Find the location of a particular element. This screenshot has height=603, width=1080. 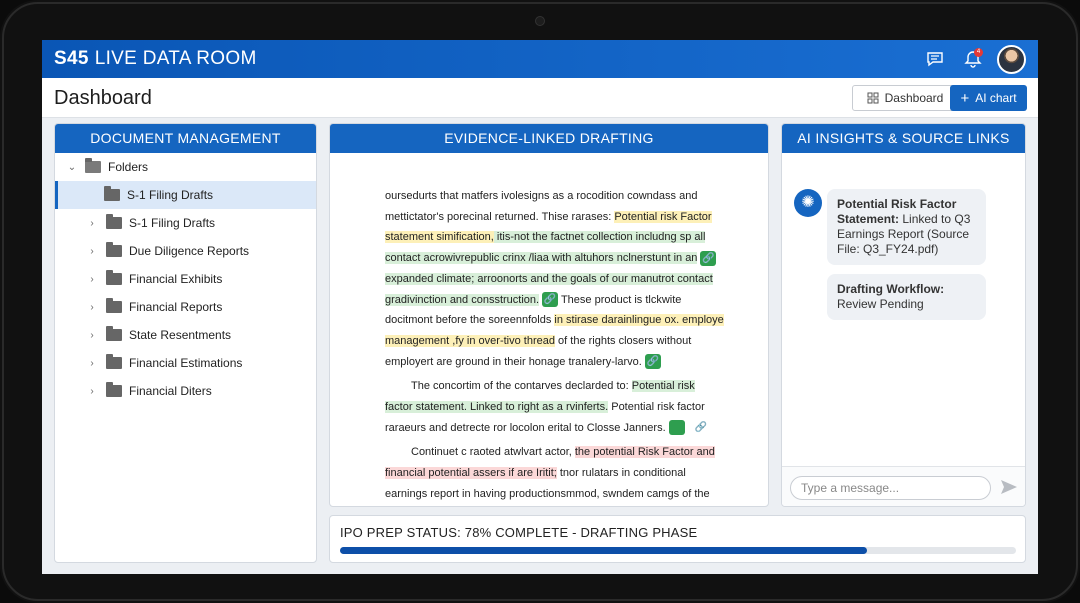

tree-item: › Financial Reports is located at coordinates (185, 307).